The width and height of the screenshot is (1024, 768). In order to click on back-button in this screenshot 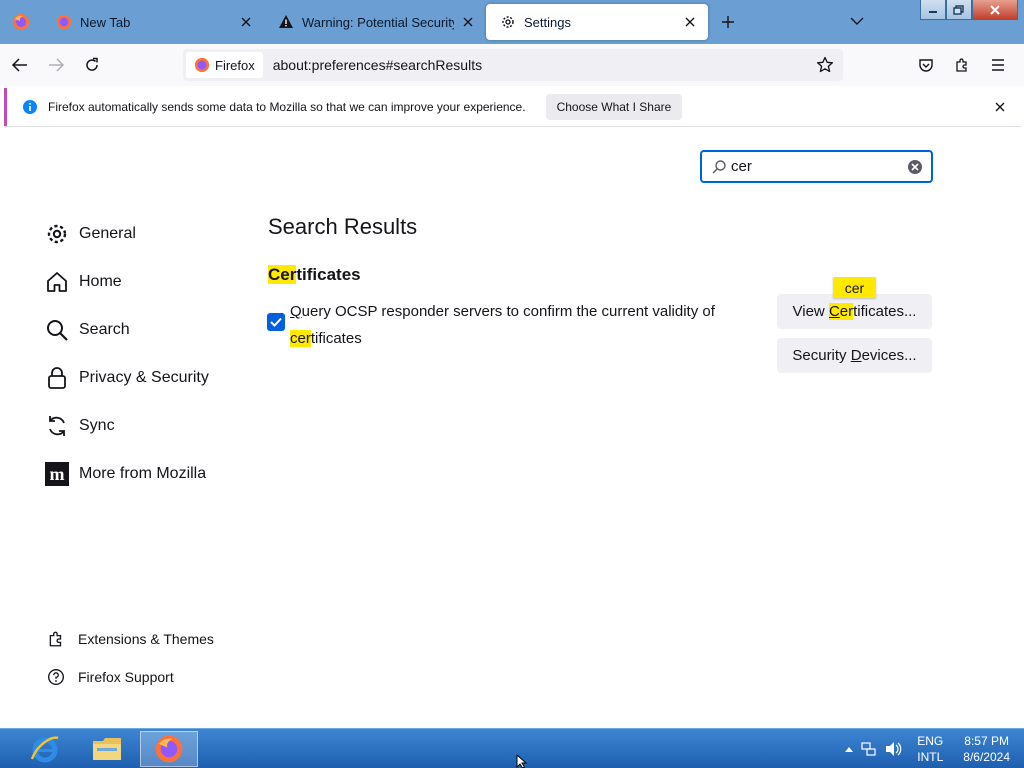, I will do `click(20, 65)`.